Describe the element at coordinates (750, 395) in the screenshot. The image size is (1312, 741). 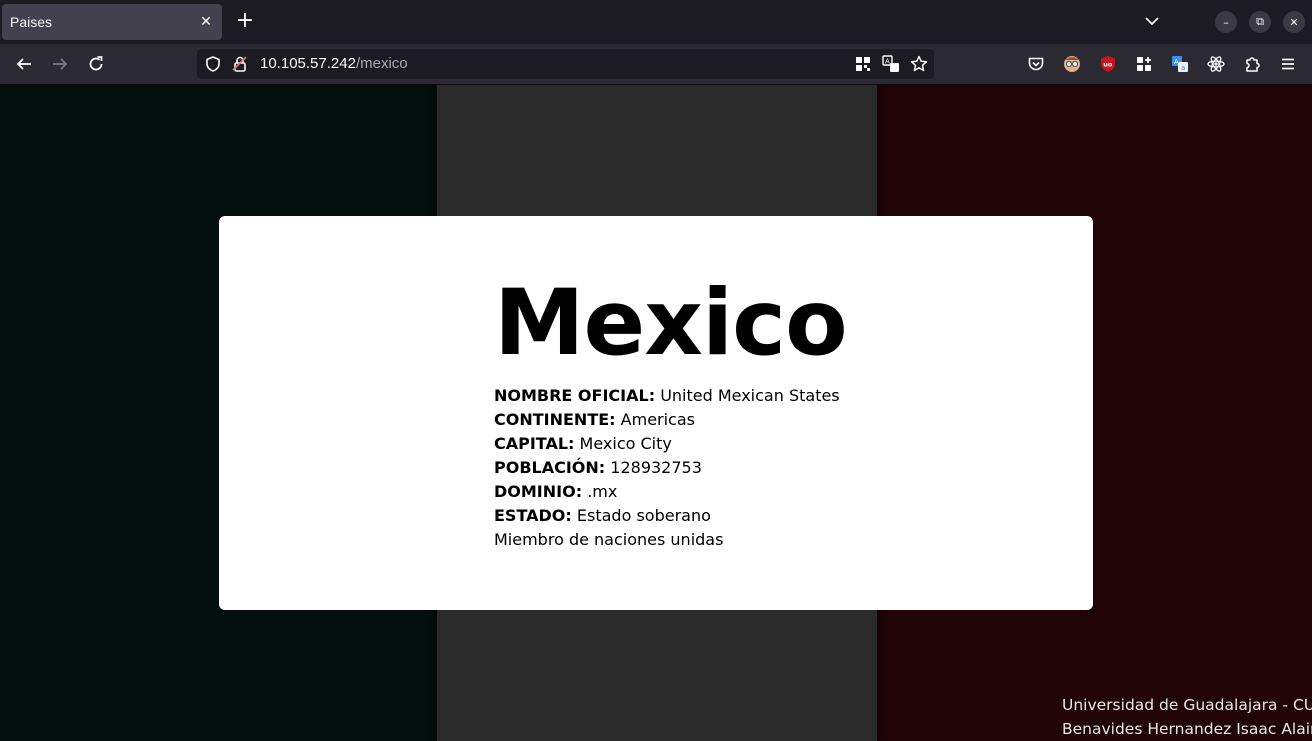
I see `official-name-value: United Mexican States` at that location.